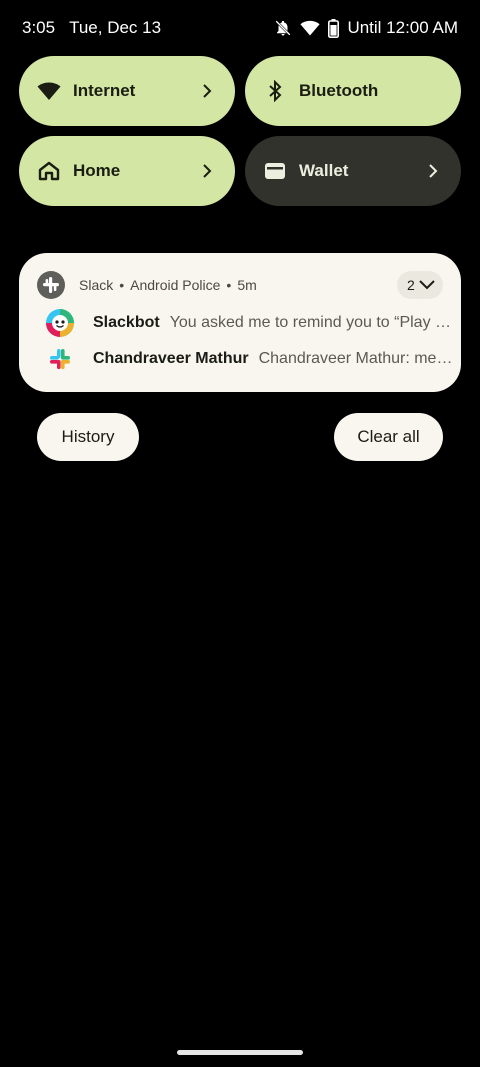 This screenshot has width=480, height=1067. I want to click on tile-internet: Internet, so click(127, 91).